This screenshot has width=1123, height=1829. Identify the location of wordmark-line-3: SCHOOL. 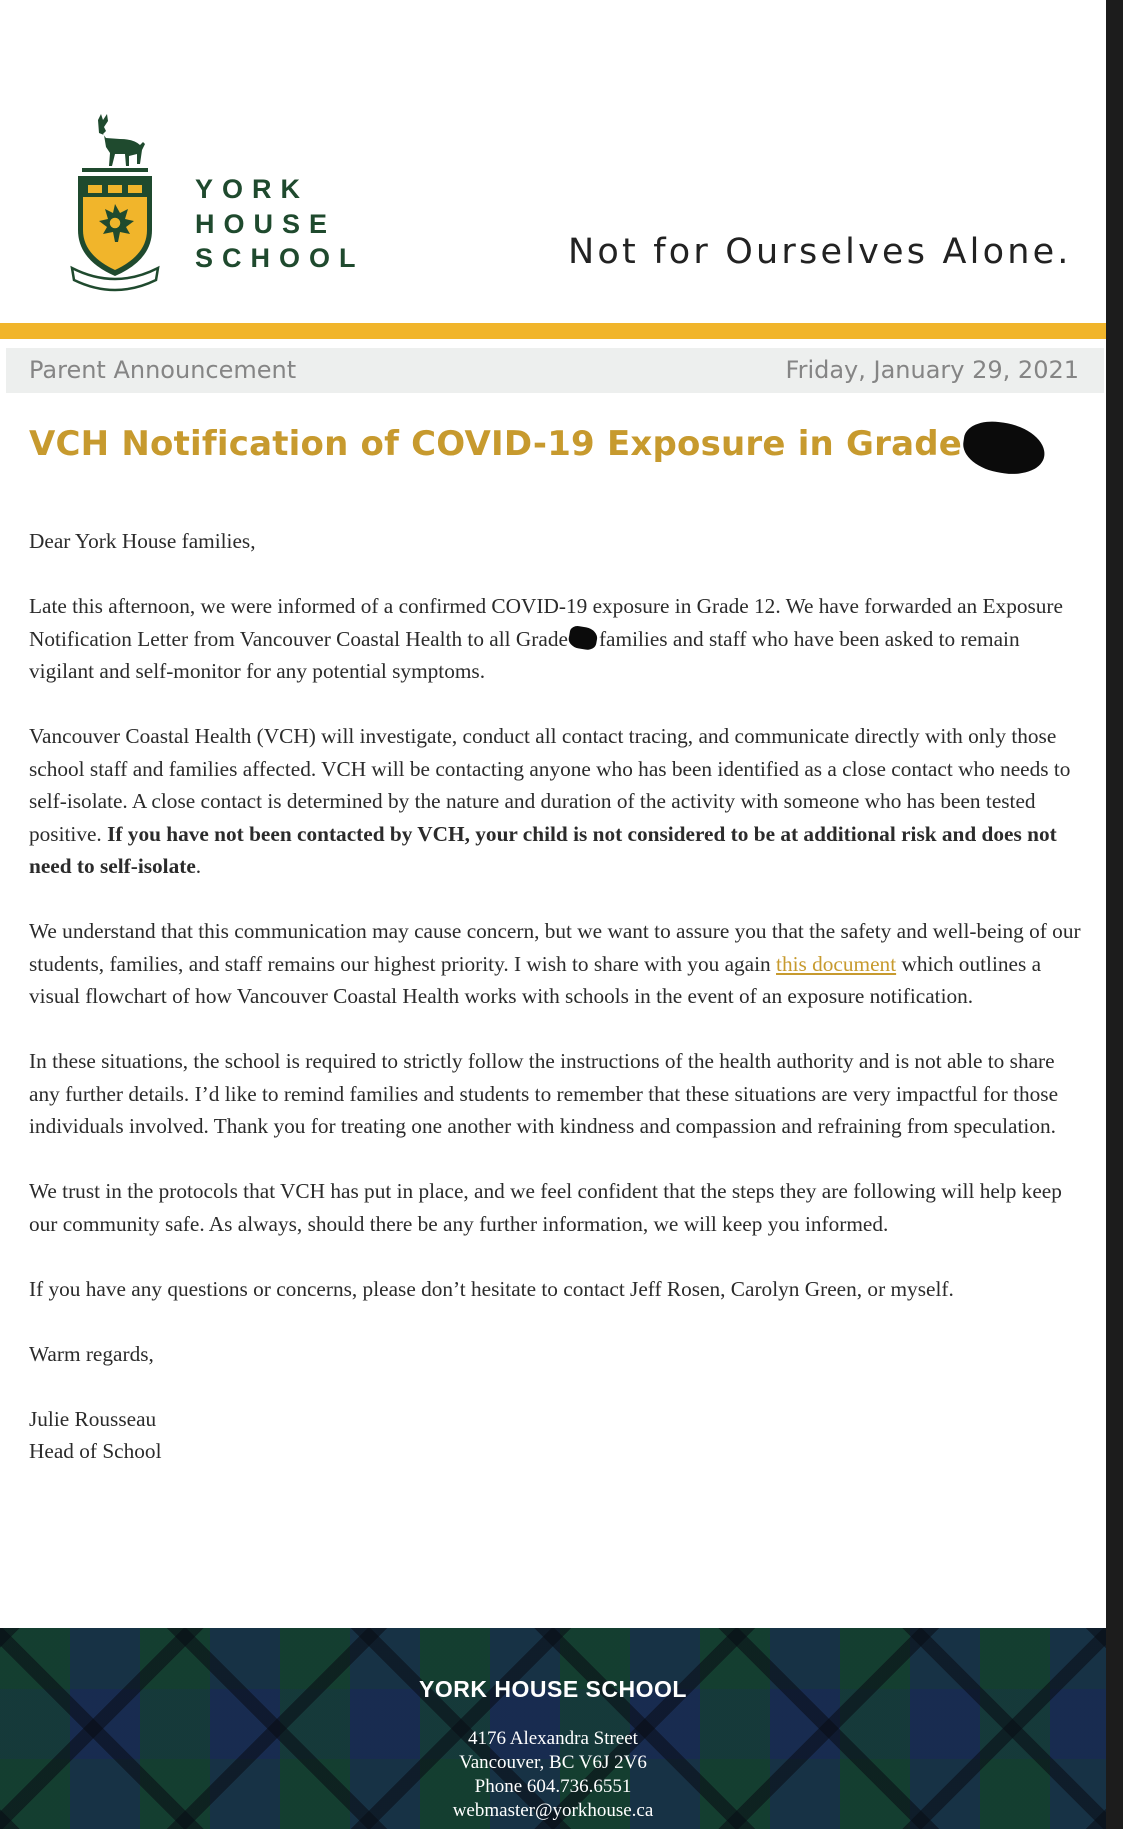
(280, 258).